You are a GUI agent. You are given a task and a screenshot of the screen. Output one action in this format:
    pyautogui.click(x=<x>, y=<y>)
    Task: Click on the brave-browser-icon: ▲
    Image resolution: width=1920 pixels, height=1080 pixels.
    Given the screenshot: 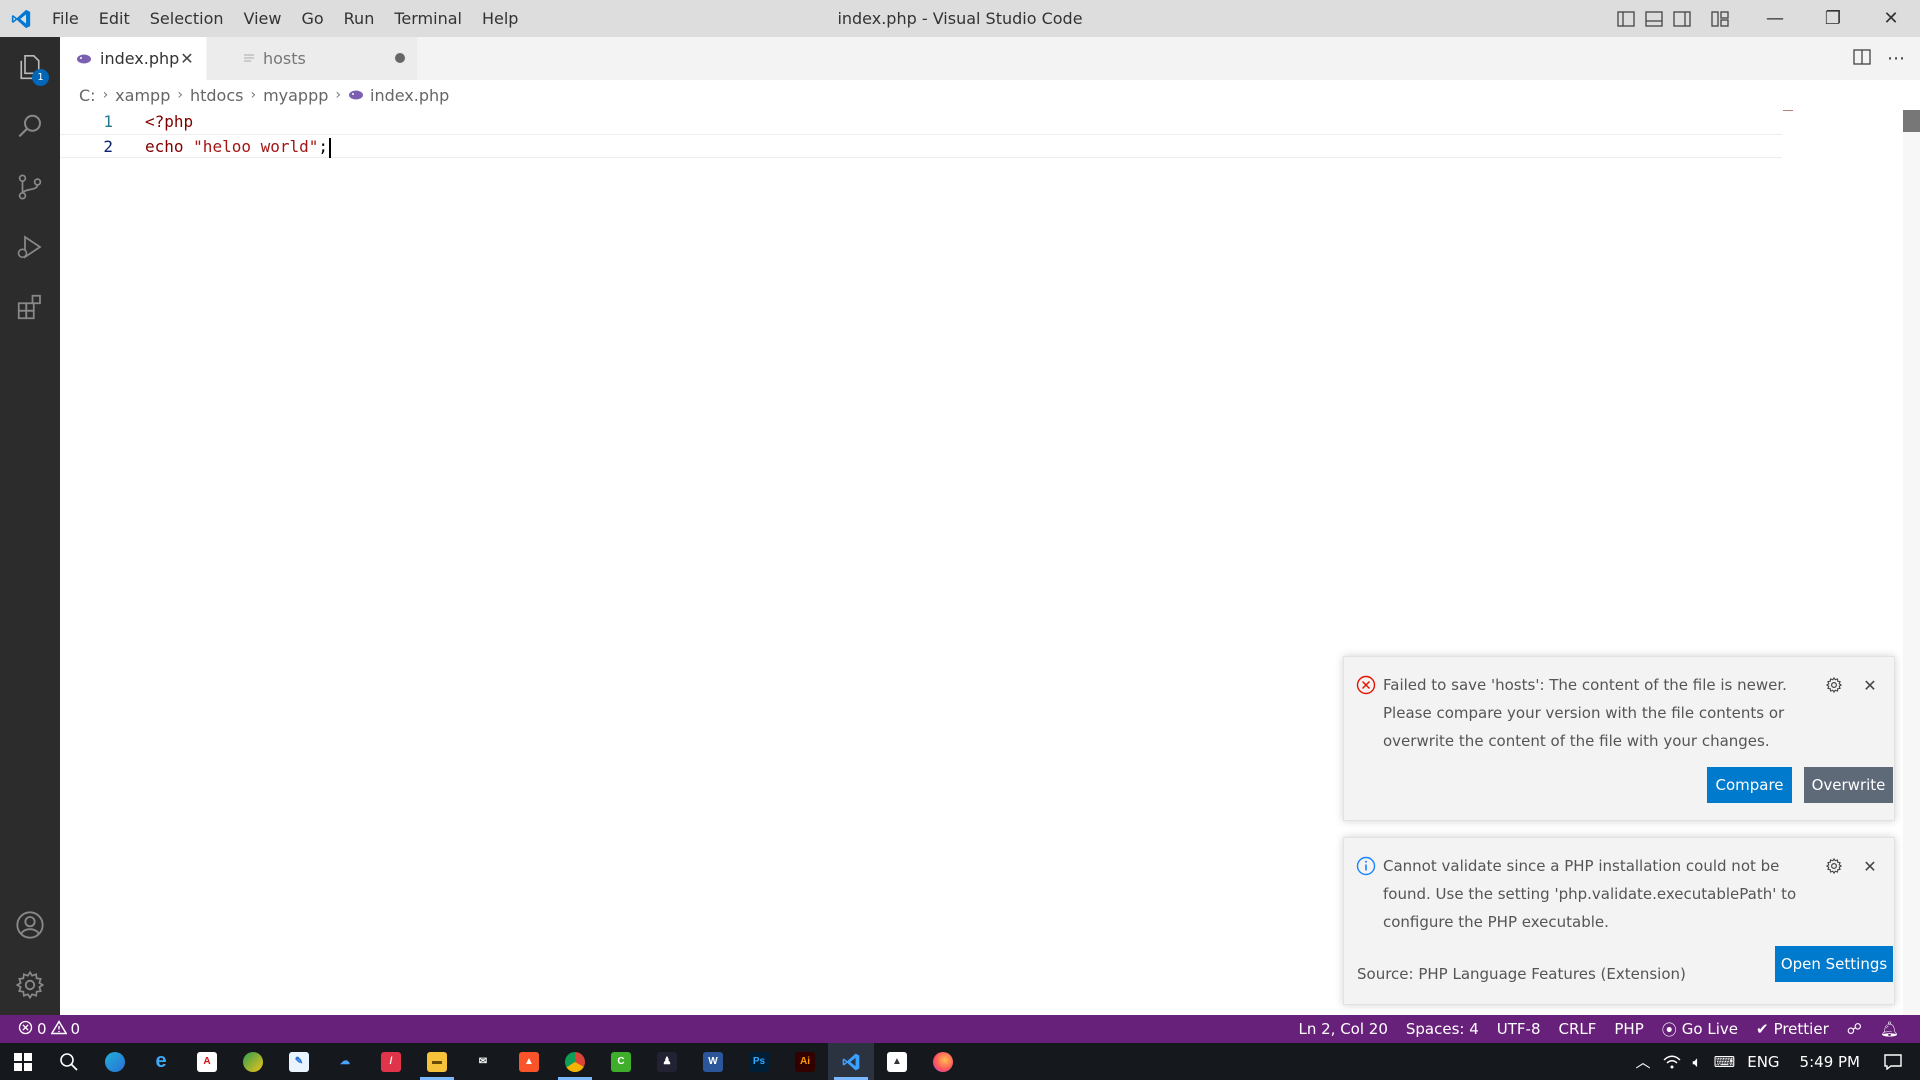 What is the action you would take?
    pyautogui.click(x=529, y=1061)
    